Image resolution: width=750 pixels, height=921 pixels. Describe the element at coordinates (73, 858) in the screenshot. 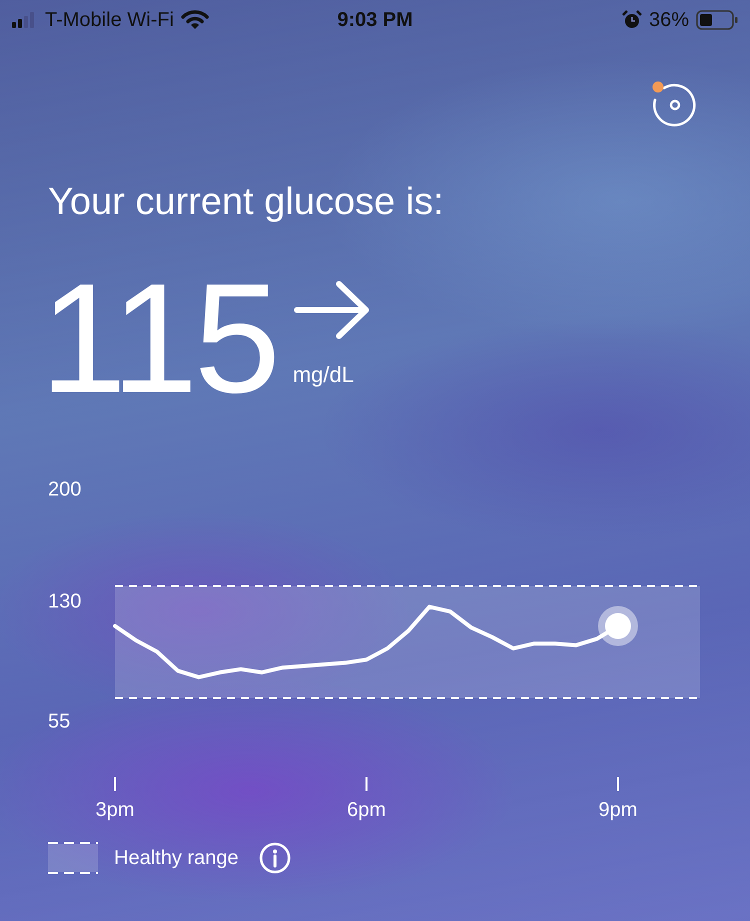

I see `healthy-range-swatch` at that location.